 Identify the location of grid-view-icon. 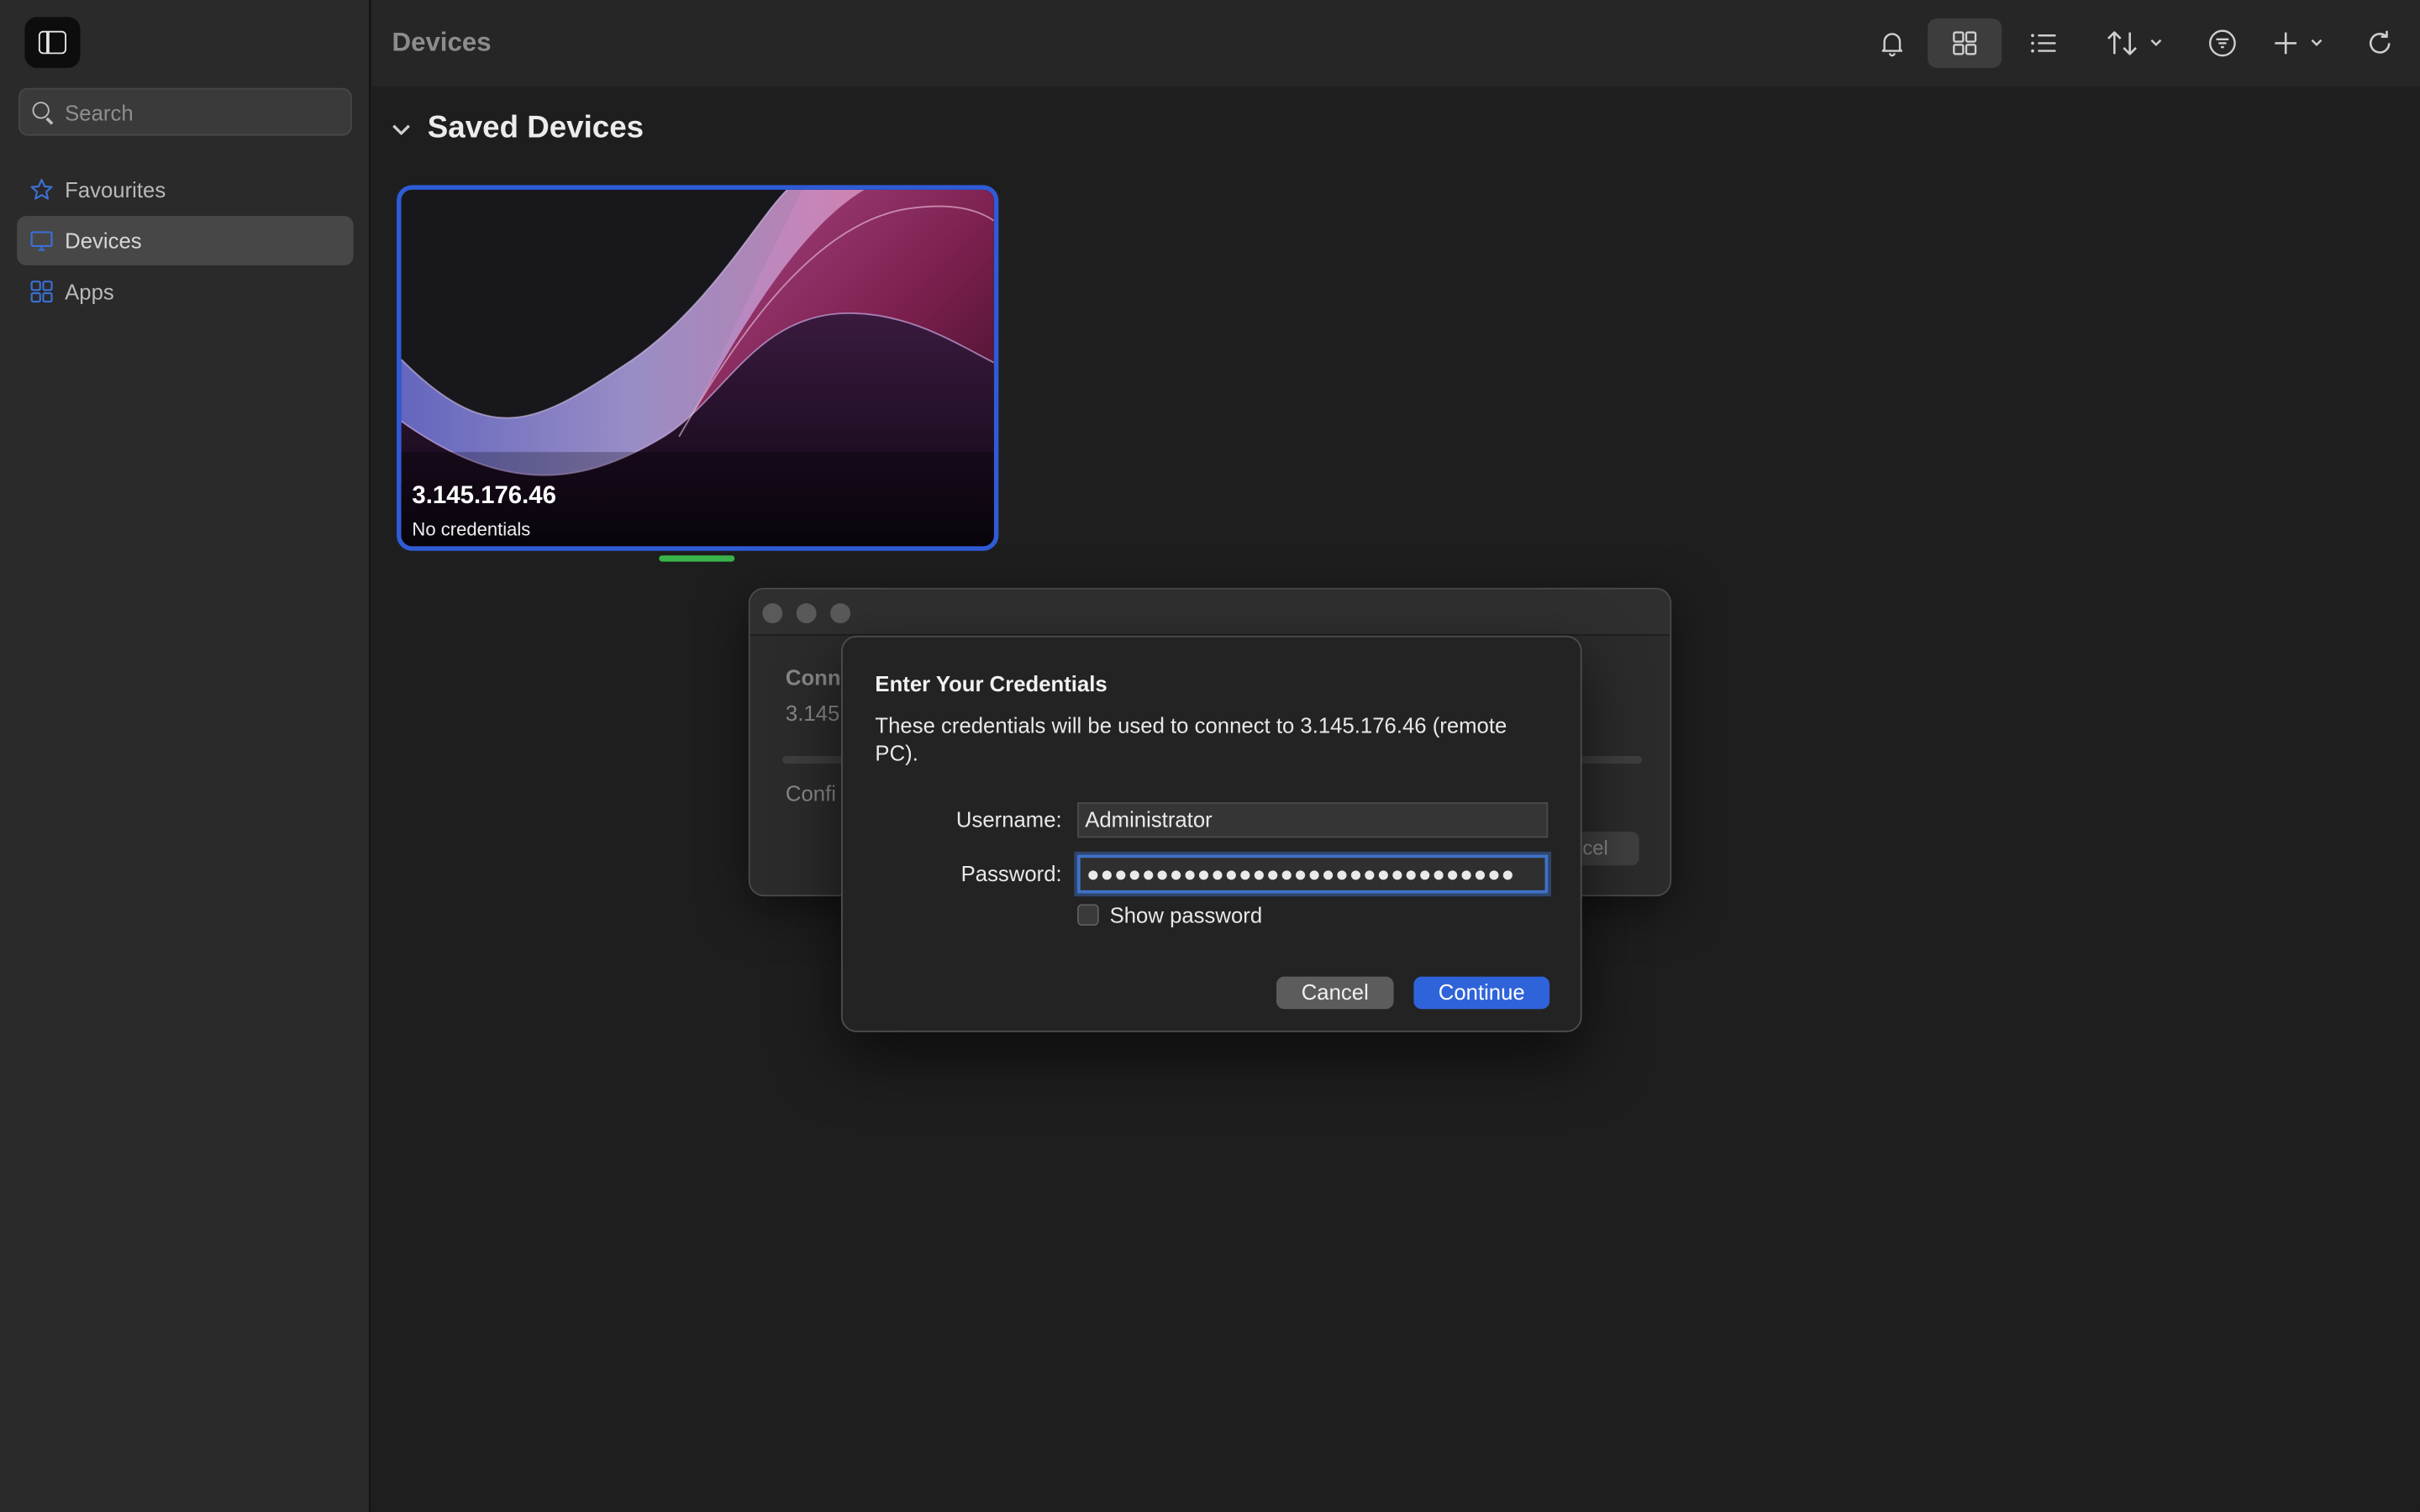
(1965, 43).